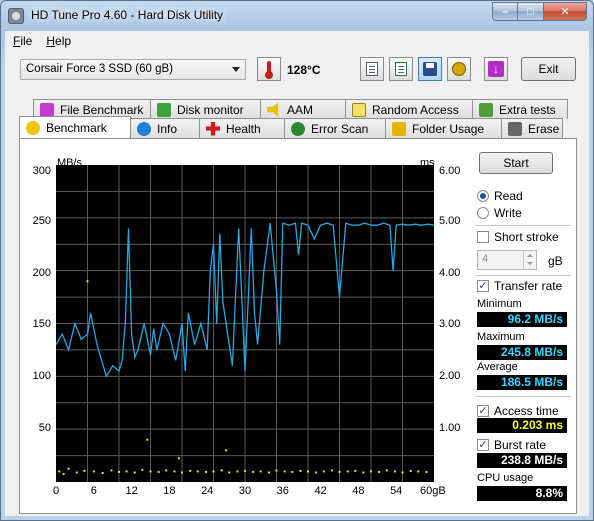  What do you see at coordinates (298, 128) in the screenshot?
I see `error-scan-icon` at bounding box center [298, 128].